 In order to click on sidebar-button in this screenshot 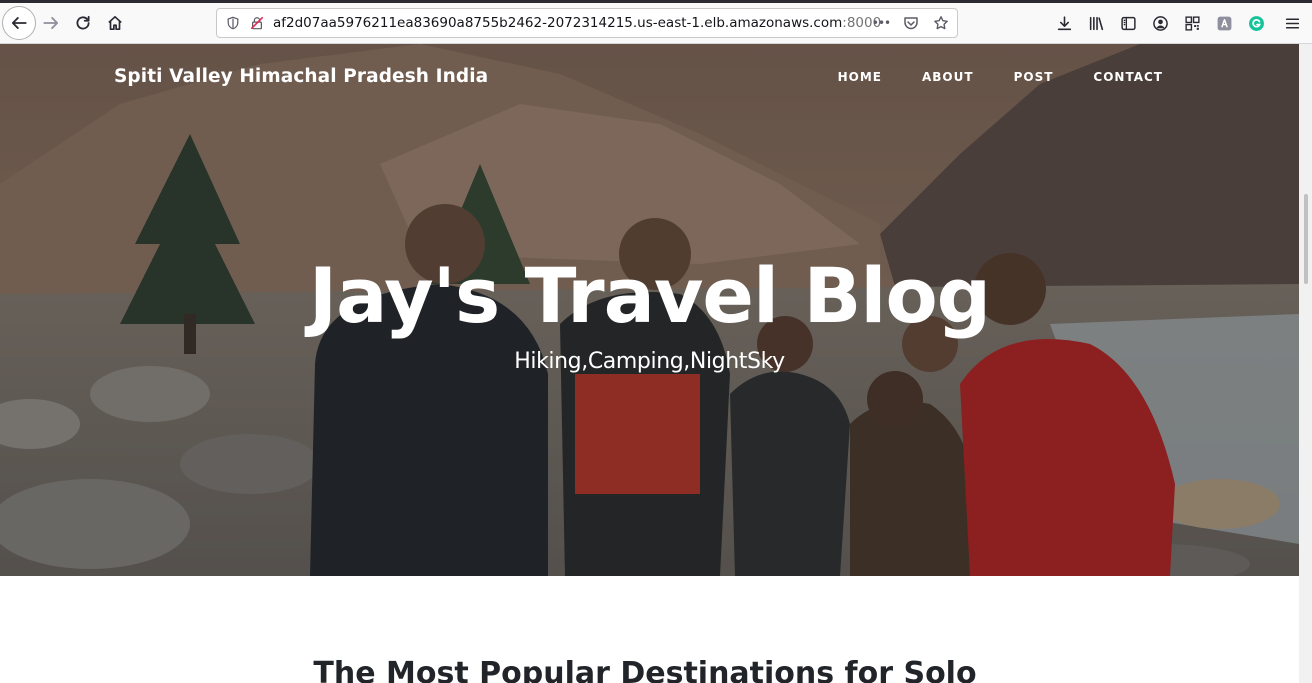, I will do `click(1128, 23)`.